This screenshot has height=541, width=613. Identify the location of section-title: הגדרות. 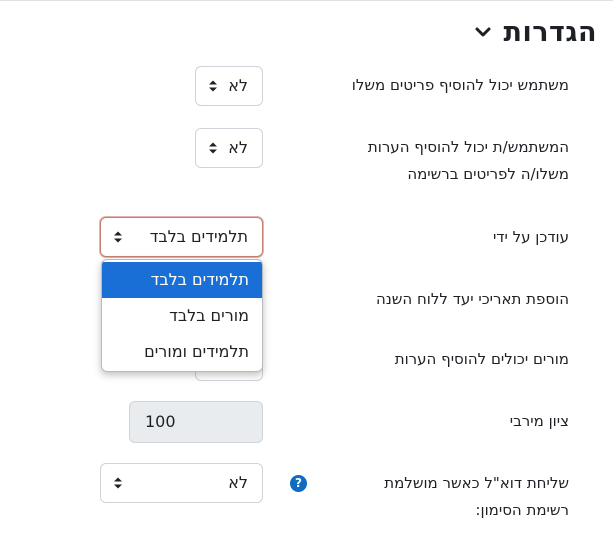
(550, 32).